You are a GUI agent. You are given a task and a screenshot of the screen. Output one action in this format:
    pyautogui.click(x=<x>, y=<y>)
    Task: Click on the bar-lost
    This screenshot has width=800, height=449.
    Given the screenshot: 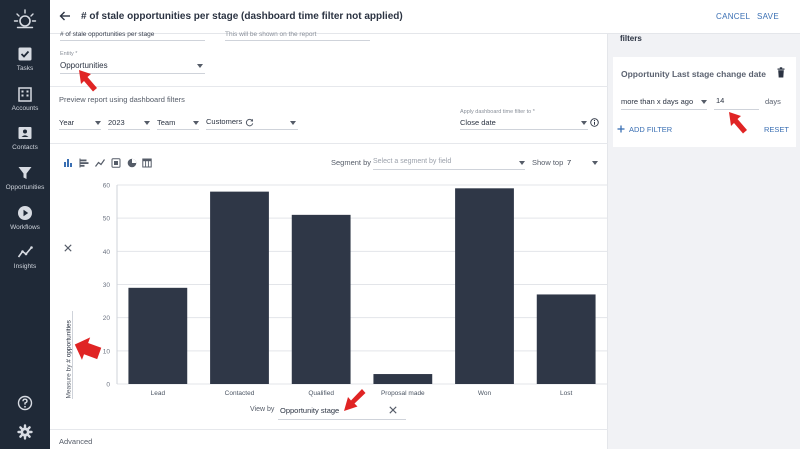 What is the action you would take?
    pyautogui.click(x=566, y=339)
    